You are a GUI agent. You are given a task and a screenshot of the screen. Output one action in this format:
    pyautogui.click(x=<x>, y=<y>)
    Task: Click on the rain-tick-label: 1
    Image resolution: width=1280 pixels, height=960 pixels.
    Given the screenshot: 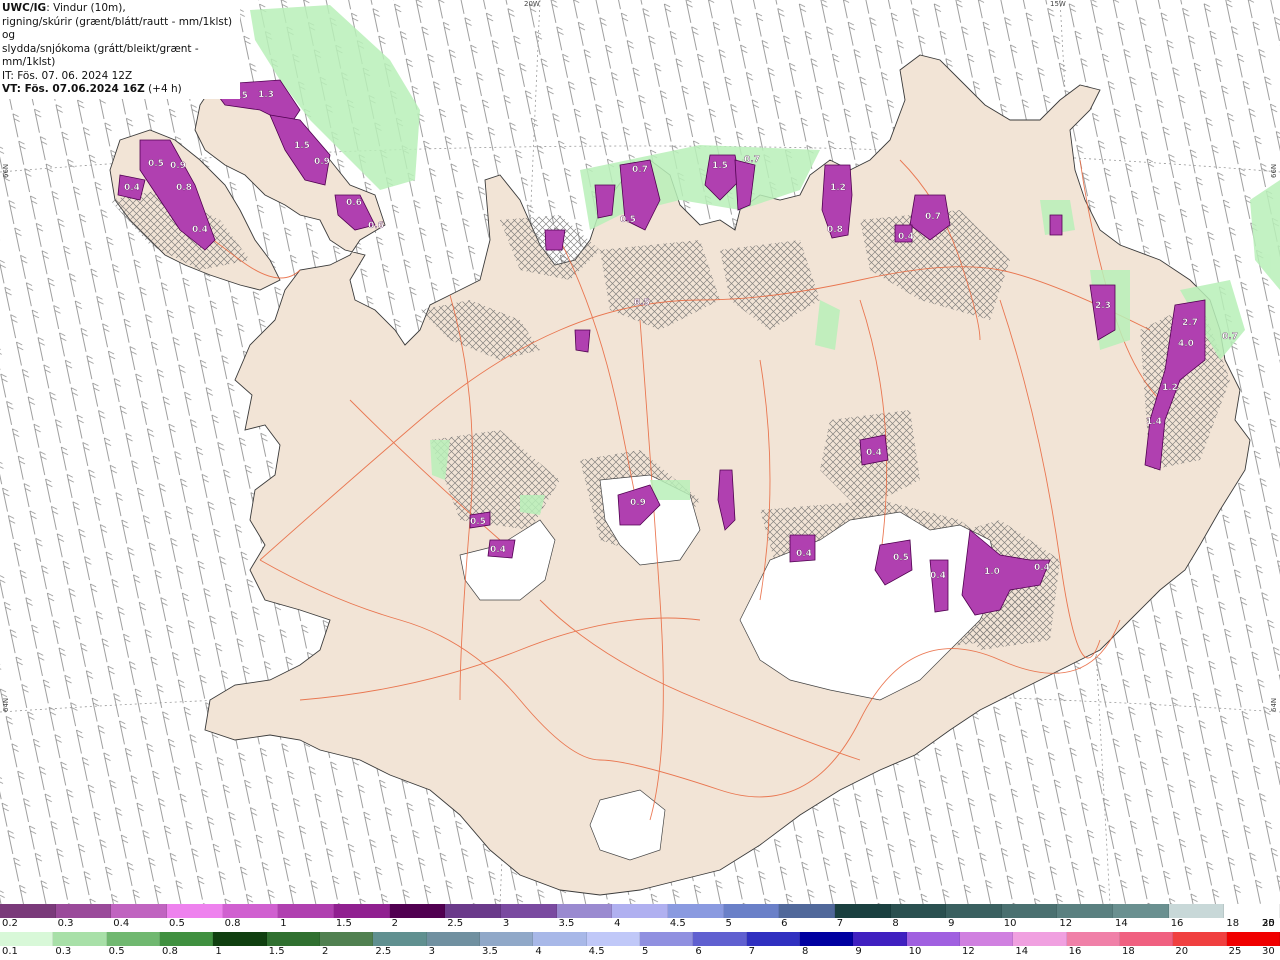 What is the action you would take?
    pyautogui.click(x=218, y=951)
    